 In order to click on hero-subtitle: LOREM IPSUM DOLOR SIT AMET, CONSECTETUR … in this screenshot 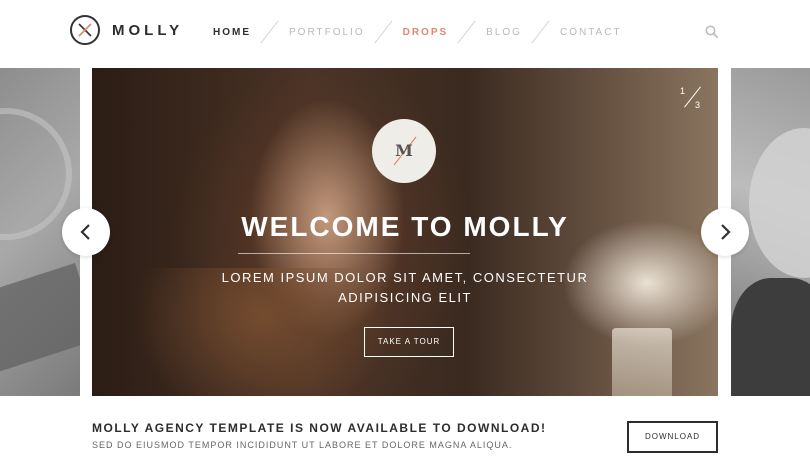, I will do `click(405, 288)`.